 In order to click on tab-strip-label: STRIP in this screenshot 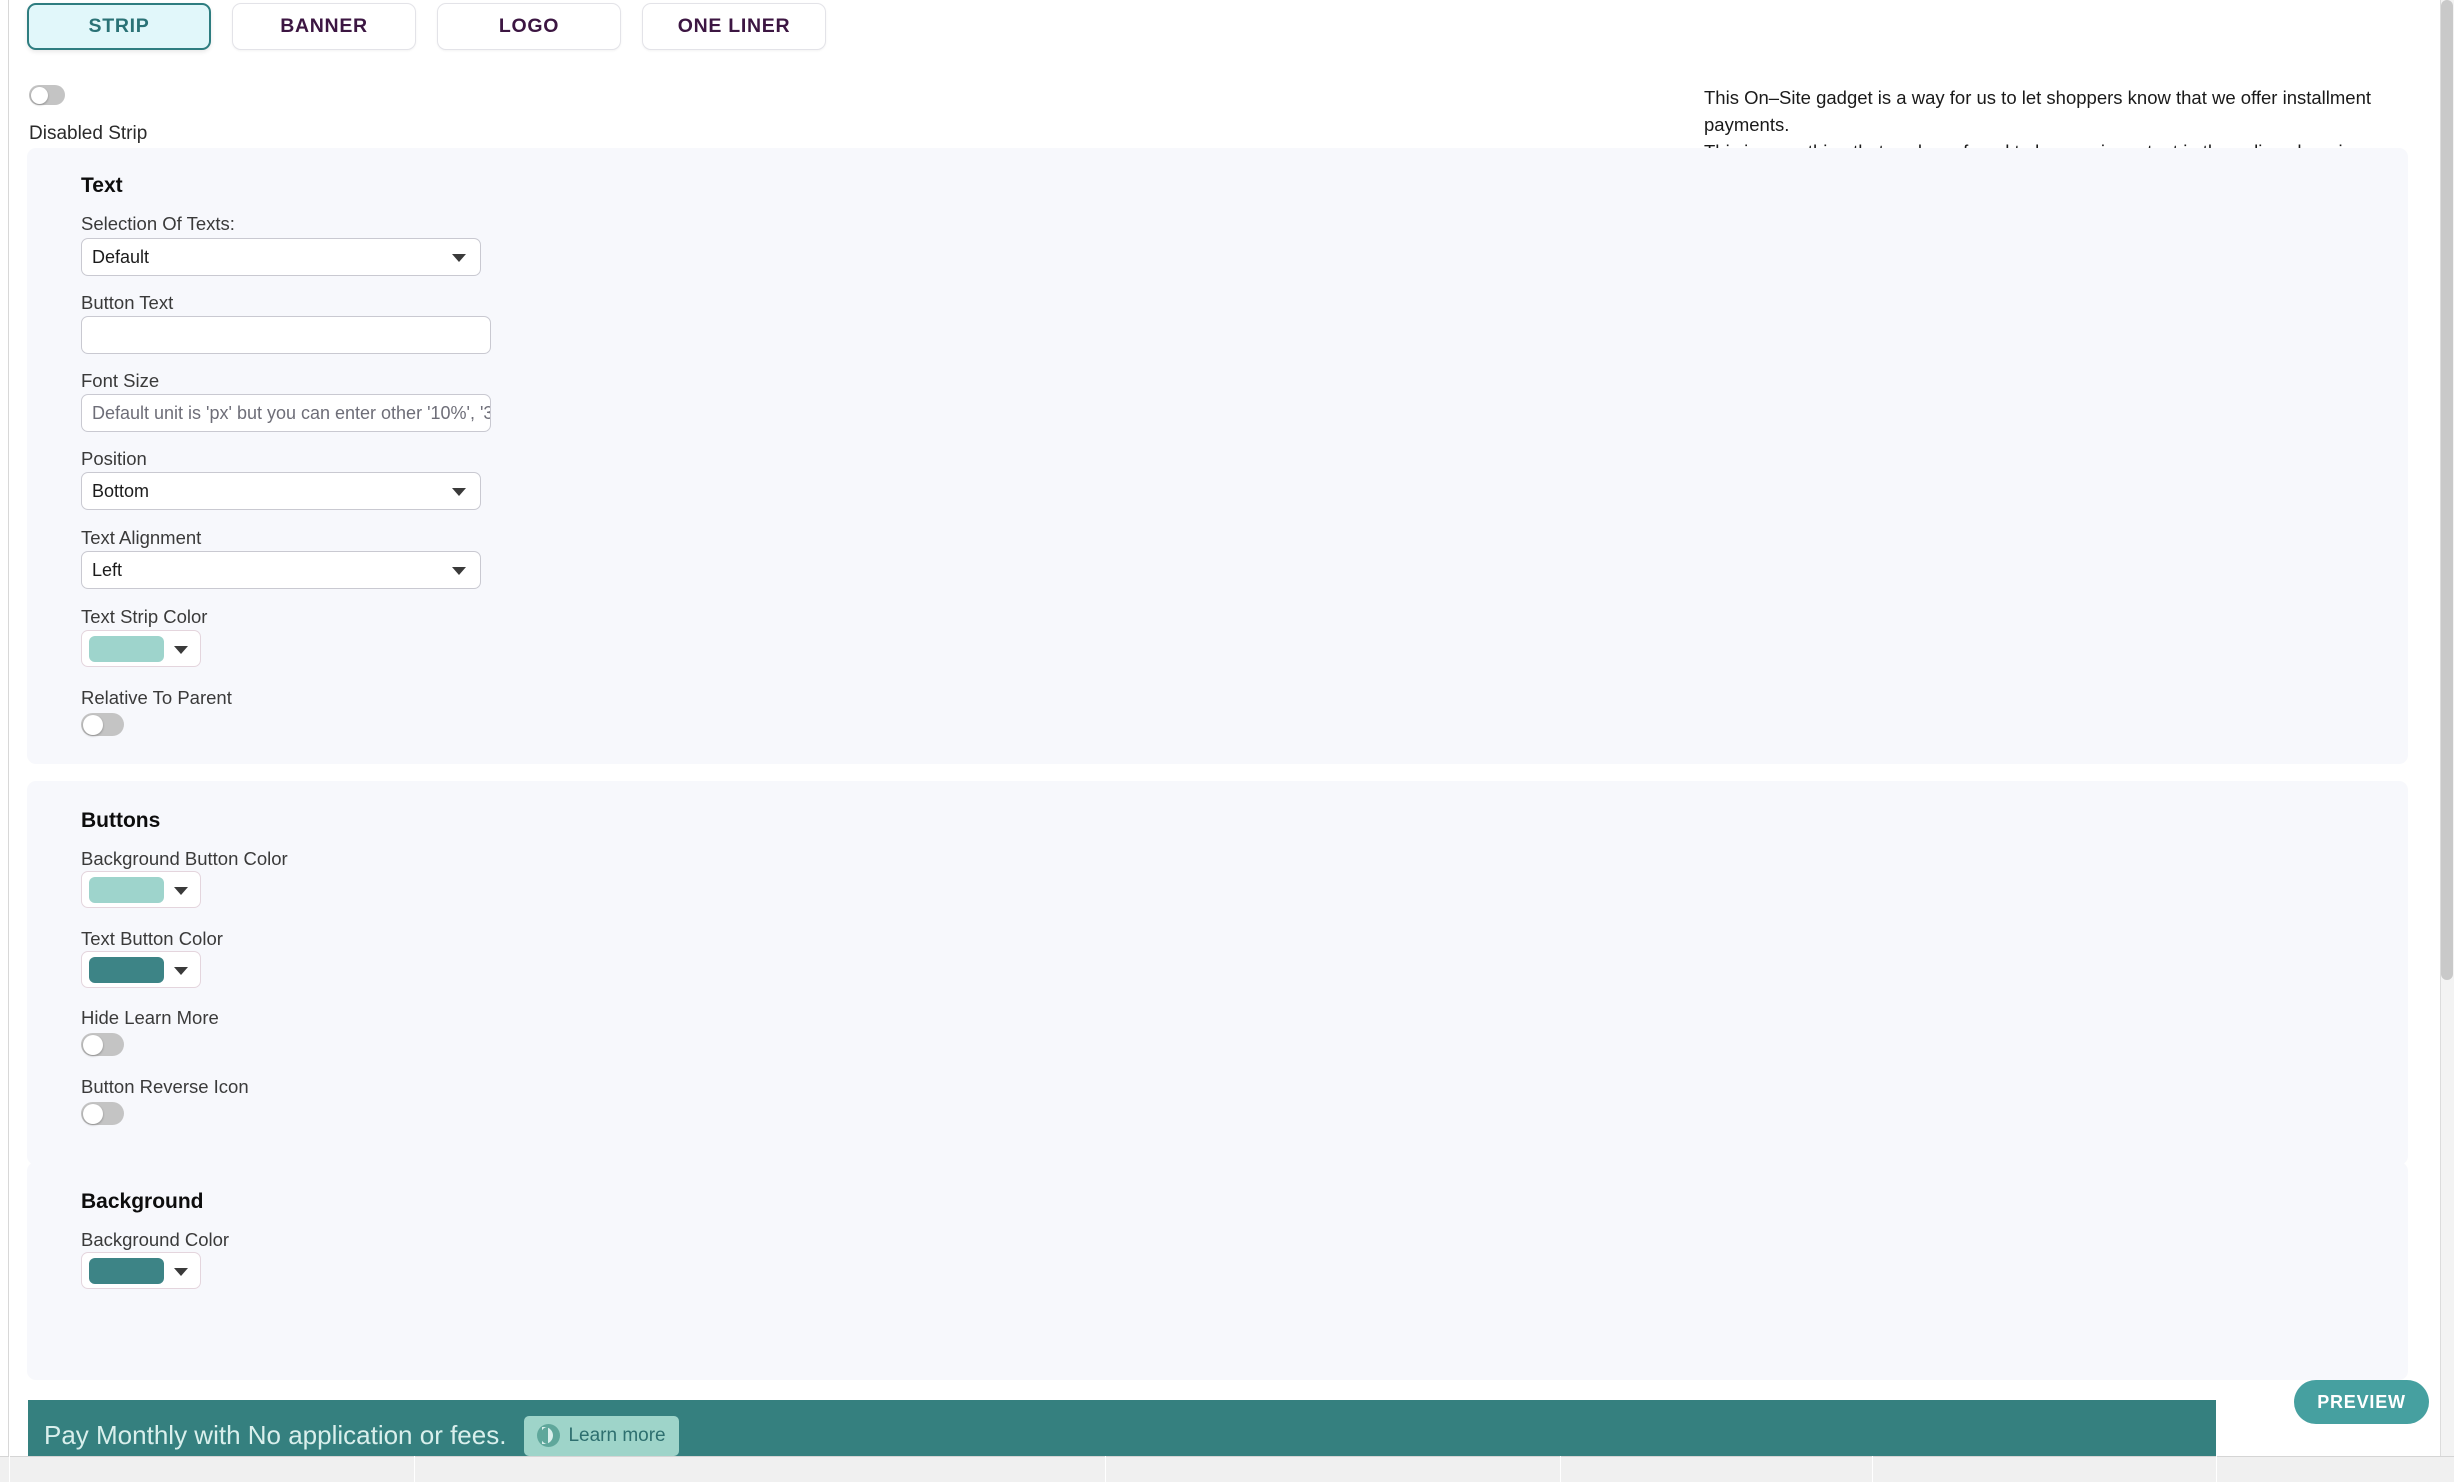, I will do `click(119, 26)`.